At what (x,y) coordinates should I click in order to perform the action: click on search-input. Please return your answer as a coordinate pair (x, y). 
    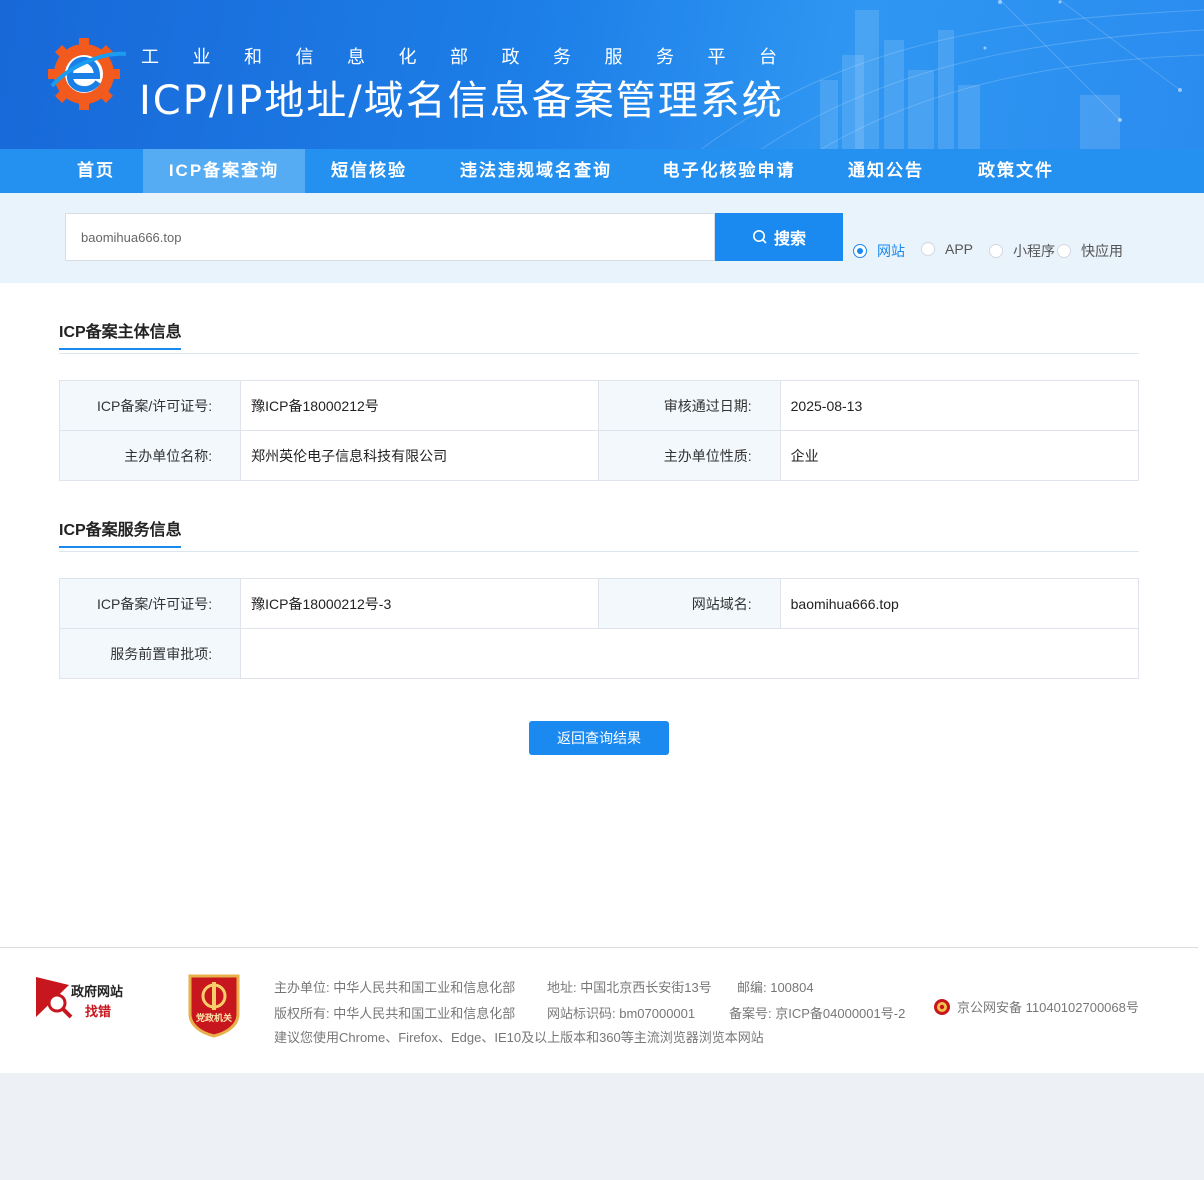
    Looking at the image, I should click on (390, 237).